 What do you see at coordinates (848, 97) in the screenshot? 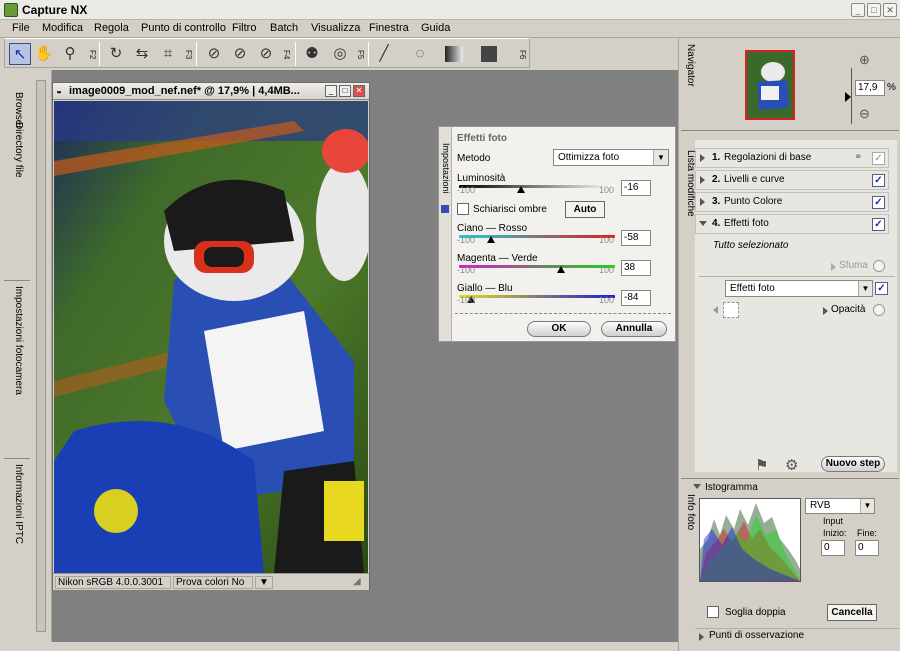
I see `zoom-slider-thumb` at bounding box center [848, 97].